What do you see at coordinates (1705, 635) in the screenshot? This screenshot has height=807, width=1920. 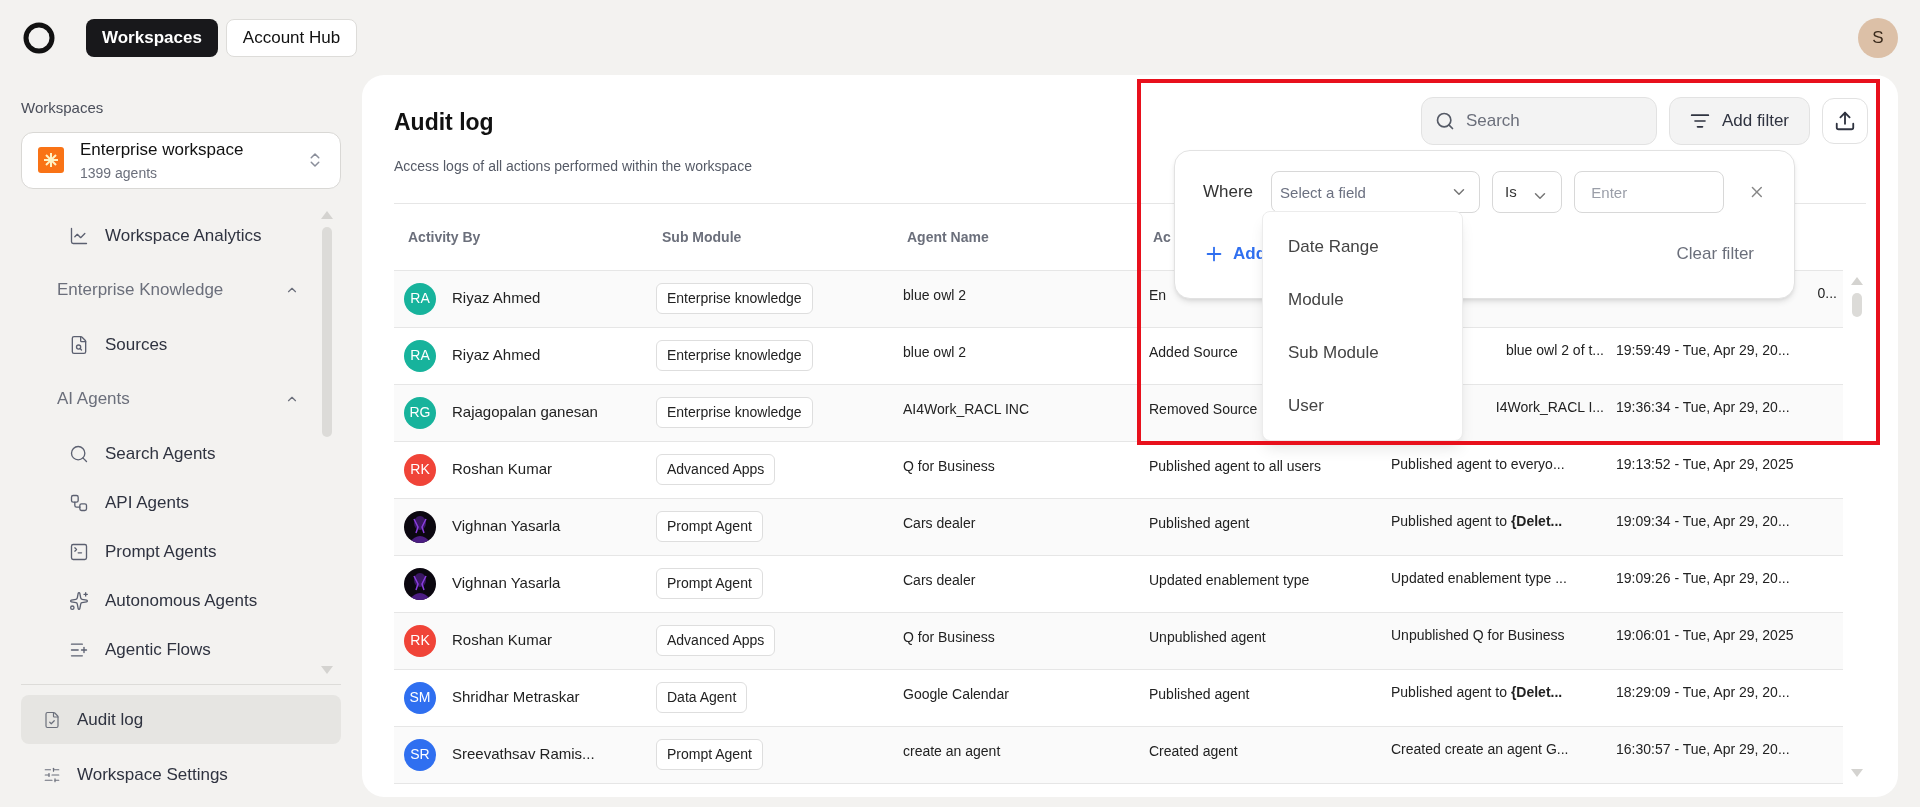 I see `table-cell-text: 19:06:01 - Tue, Apr 29, 2025` at bounding box center [1705, 635].